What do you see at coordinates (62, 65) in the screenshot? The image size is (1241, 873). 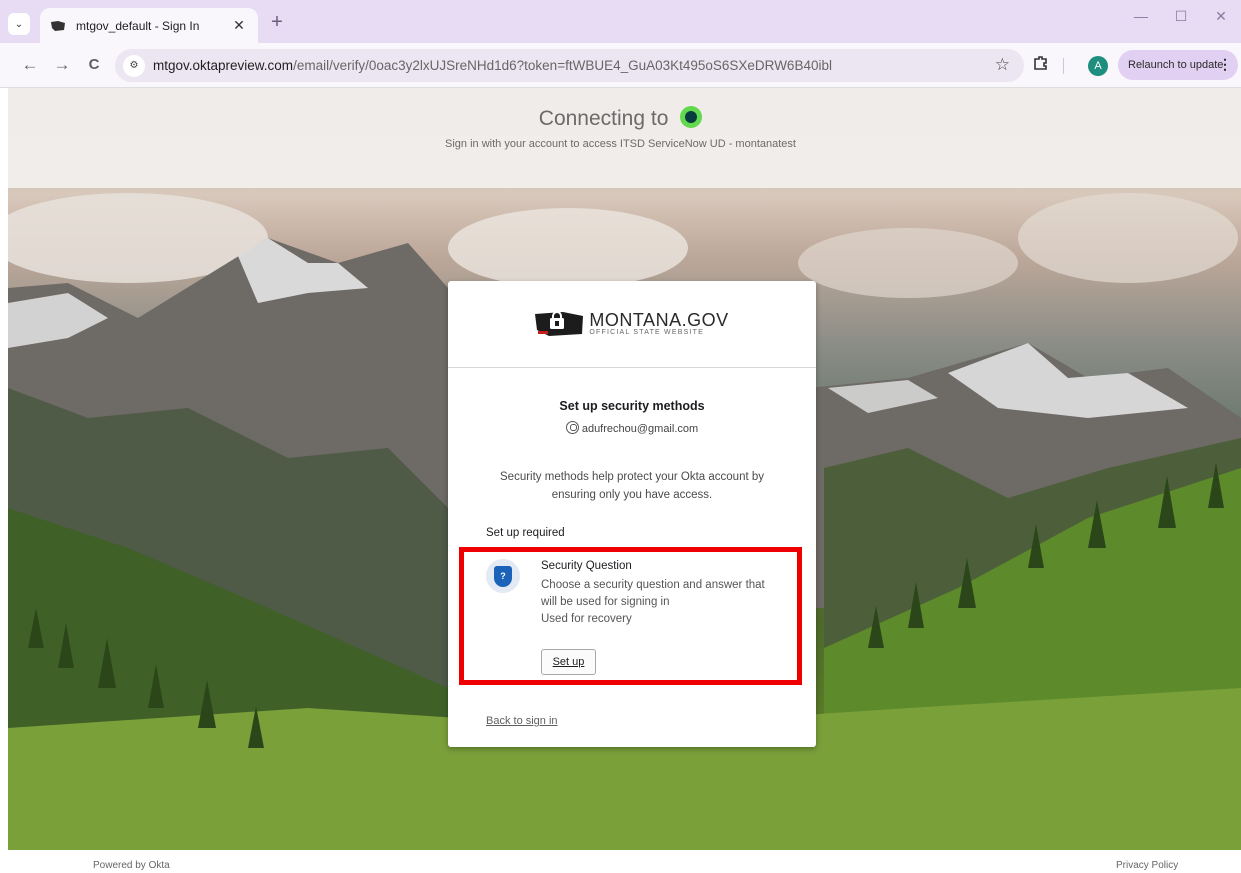 I see `forward-arrow-icon: →` at bounding box center [62, 65].